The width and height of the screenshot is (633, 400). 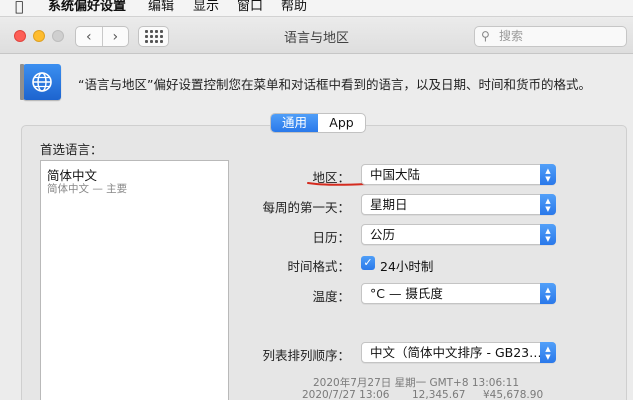 I want to click on menu-help: 帮助, so click(x=294, y=7).